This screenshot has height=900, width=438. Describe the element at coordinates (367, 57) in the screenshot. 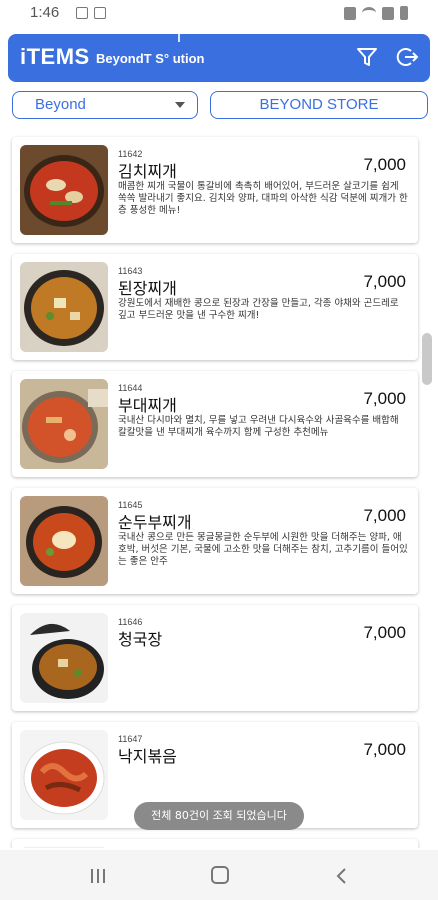

I see `filter-icon` at that location.